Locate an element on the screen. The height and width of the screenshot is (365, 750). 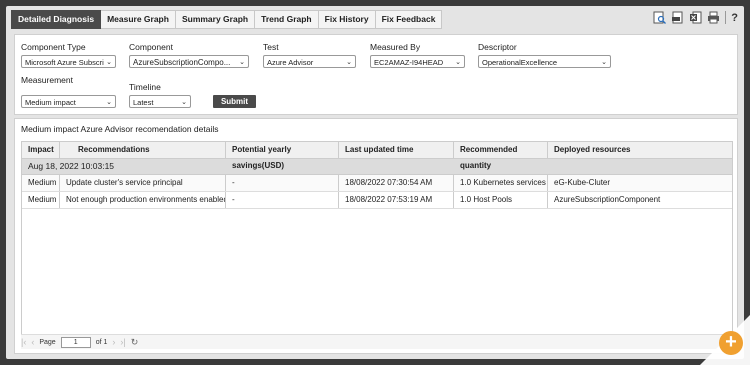
timeline-label: Timeline is located at coordinates (145, 87).